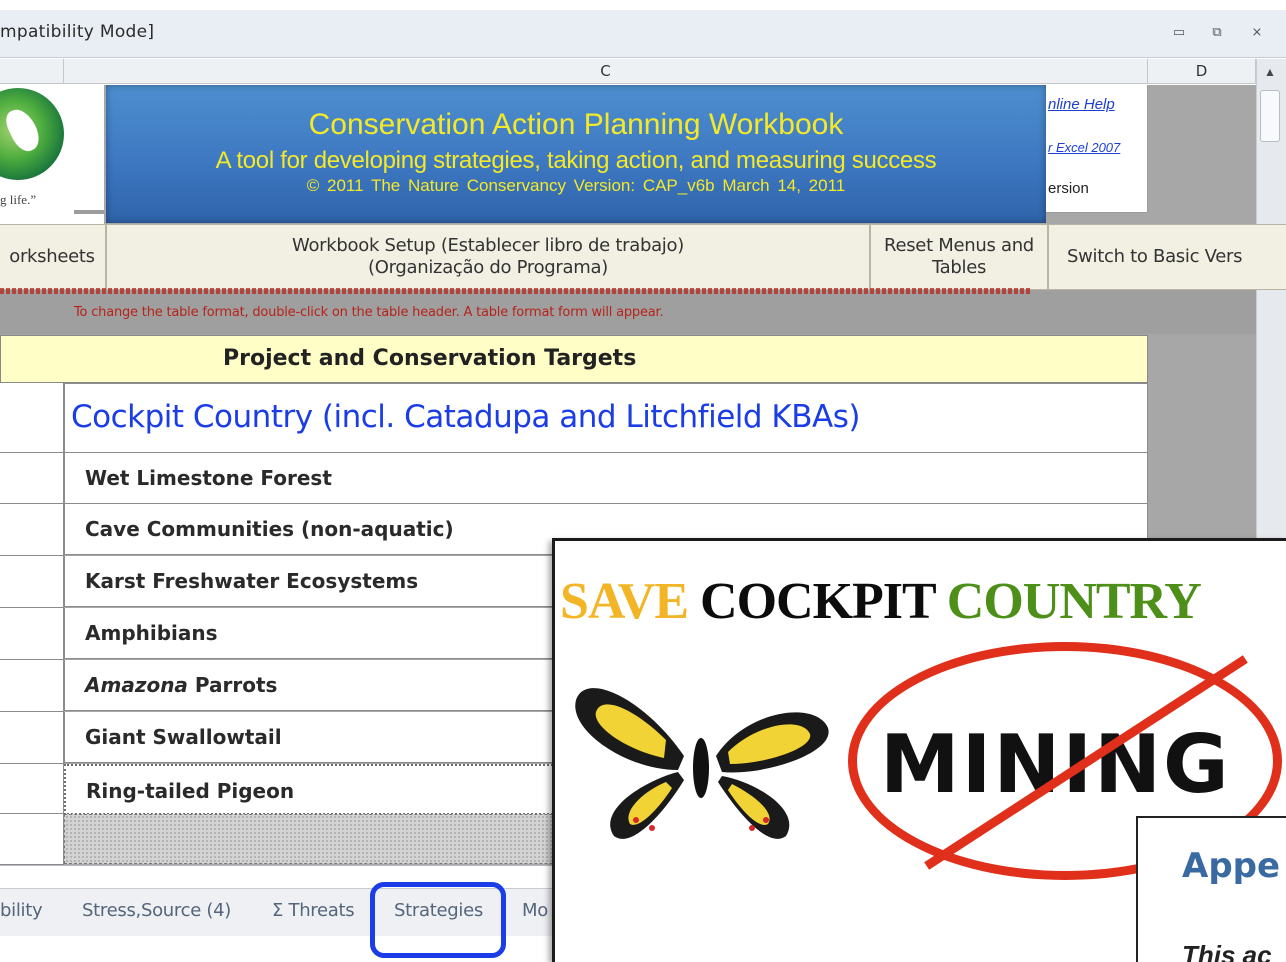 This screenshot has height=962, width=1286. Describe the element at coordinates (1179, 33) in the screenshot. I see `minimize-icon: ▭` at that location.